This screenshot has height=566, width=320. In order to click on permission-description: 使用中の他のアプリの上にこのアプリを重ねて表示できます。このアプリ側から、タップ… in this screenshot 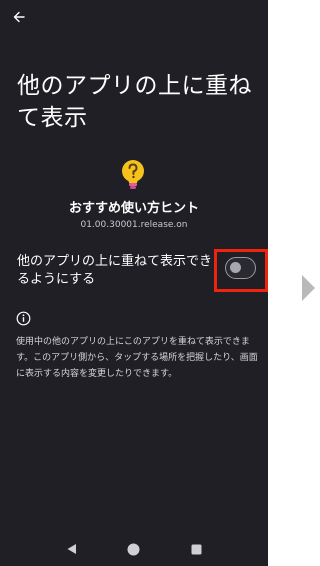, I will do `click(137, 358)`.